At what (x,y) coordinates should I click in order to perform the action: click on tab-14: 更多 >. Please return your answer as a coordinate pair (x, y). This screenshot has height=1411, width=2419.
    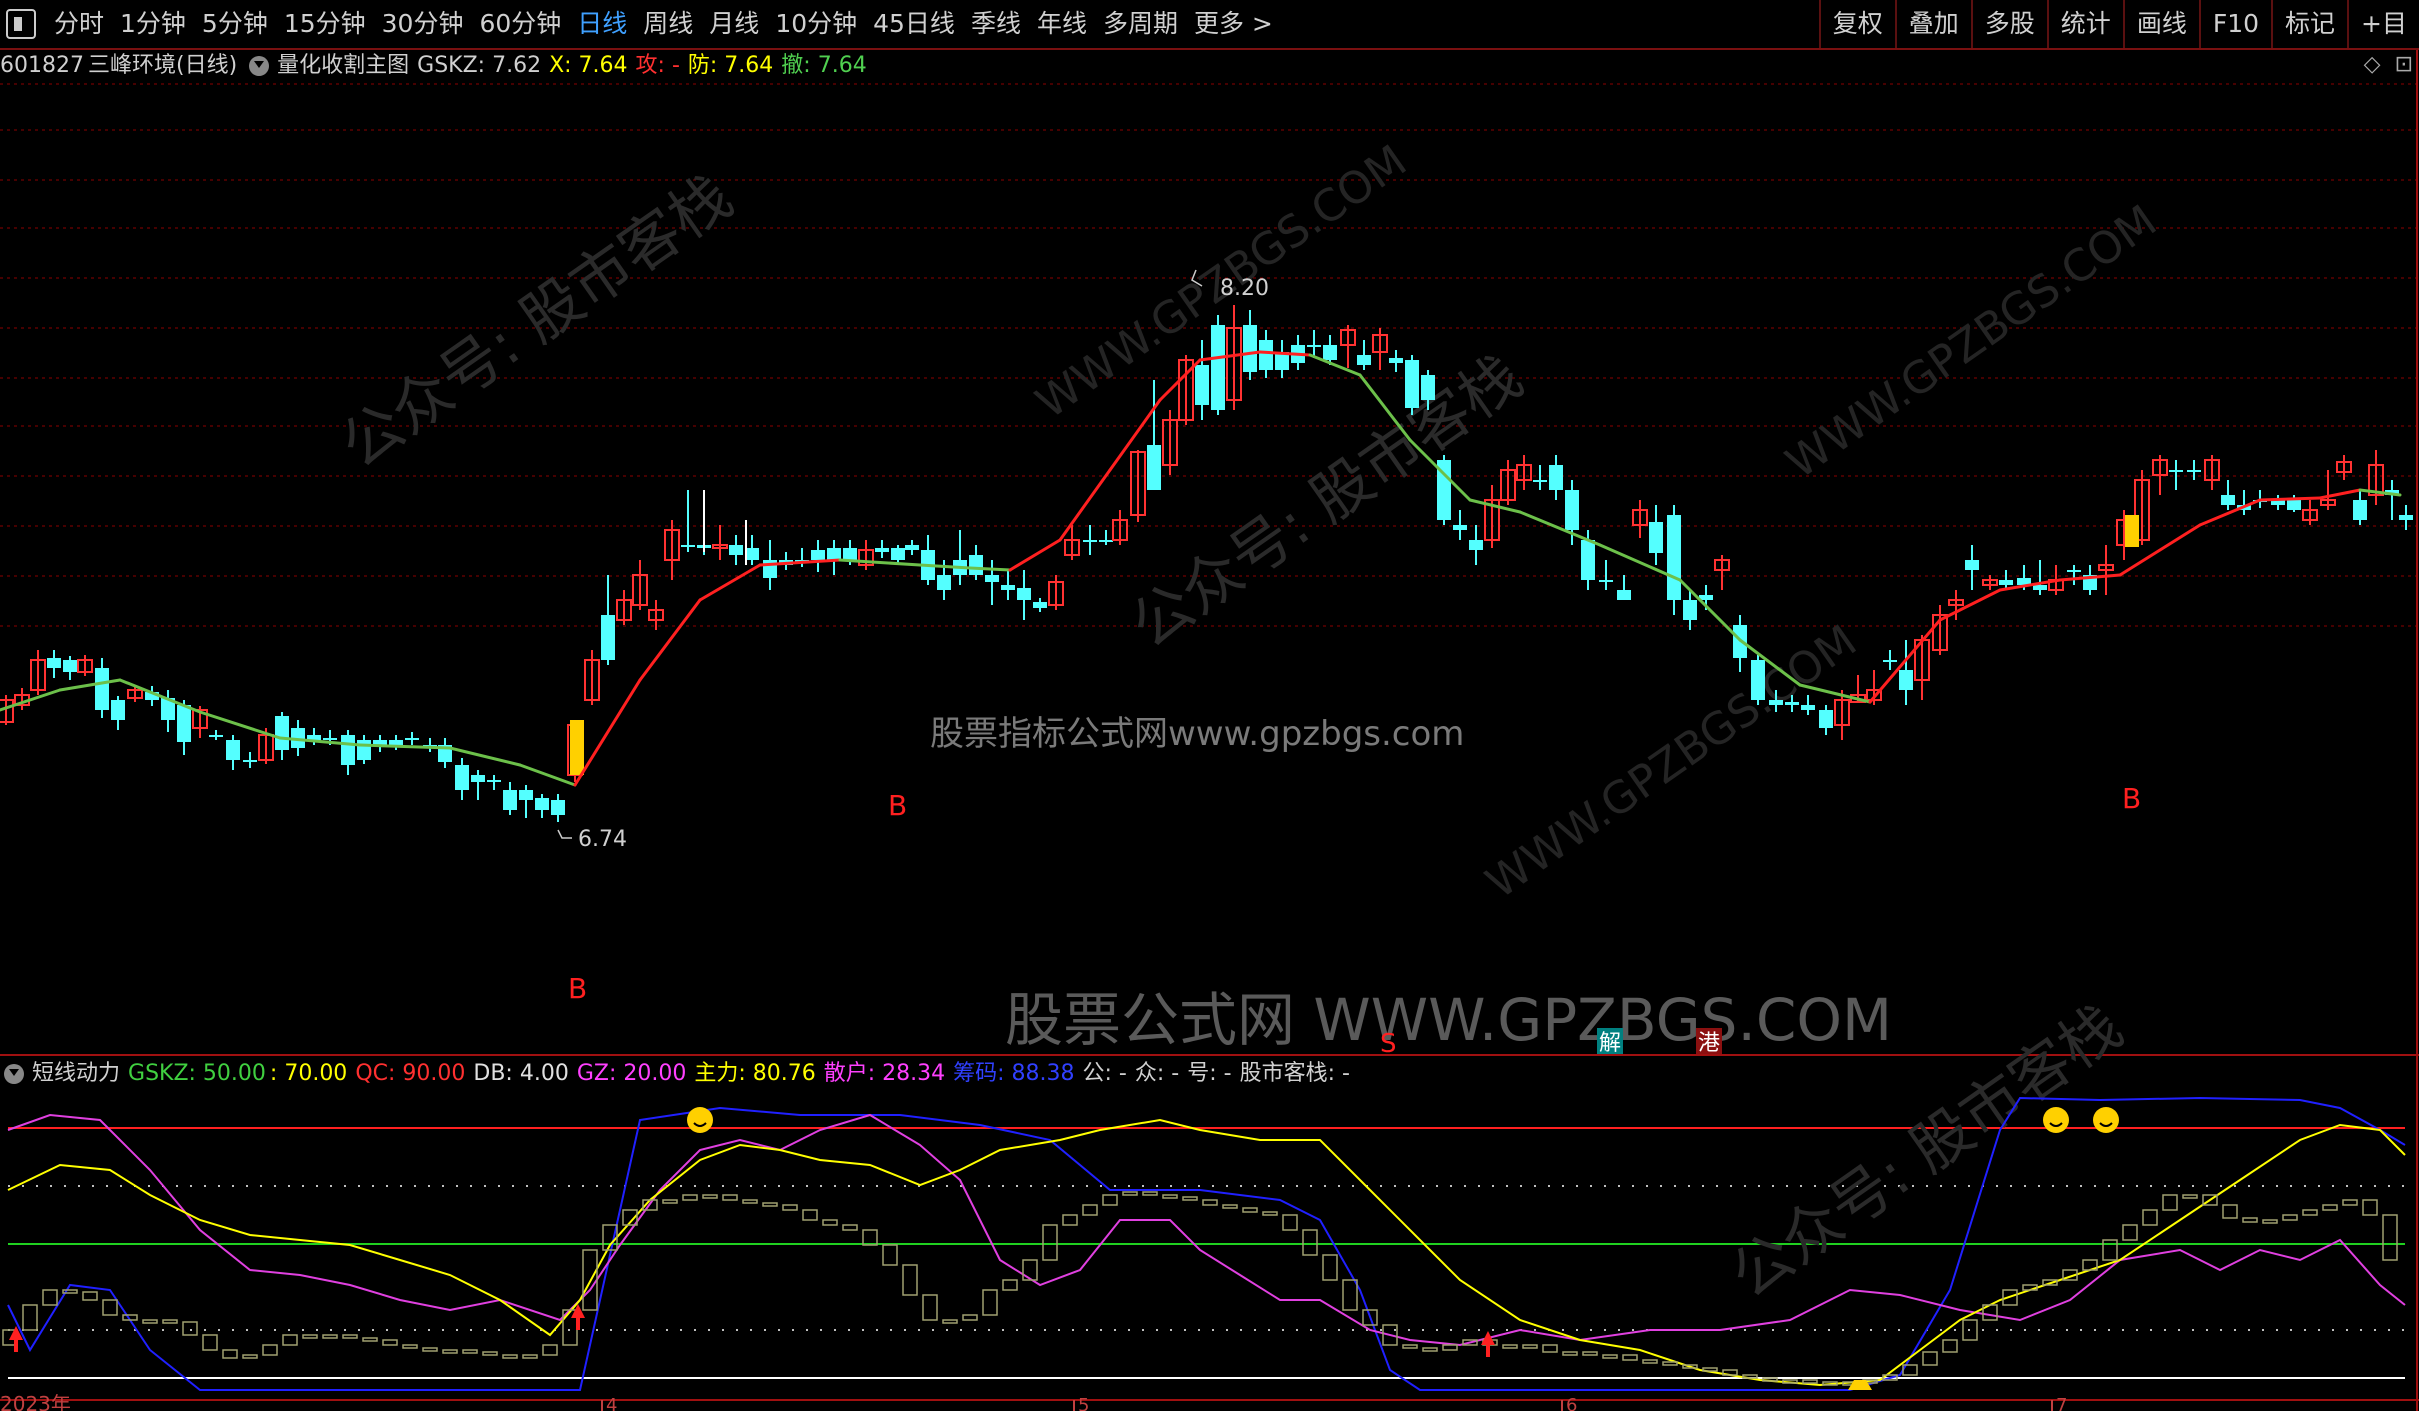
    Looking at the image, I should click on (1233, 24).